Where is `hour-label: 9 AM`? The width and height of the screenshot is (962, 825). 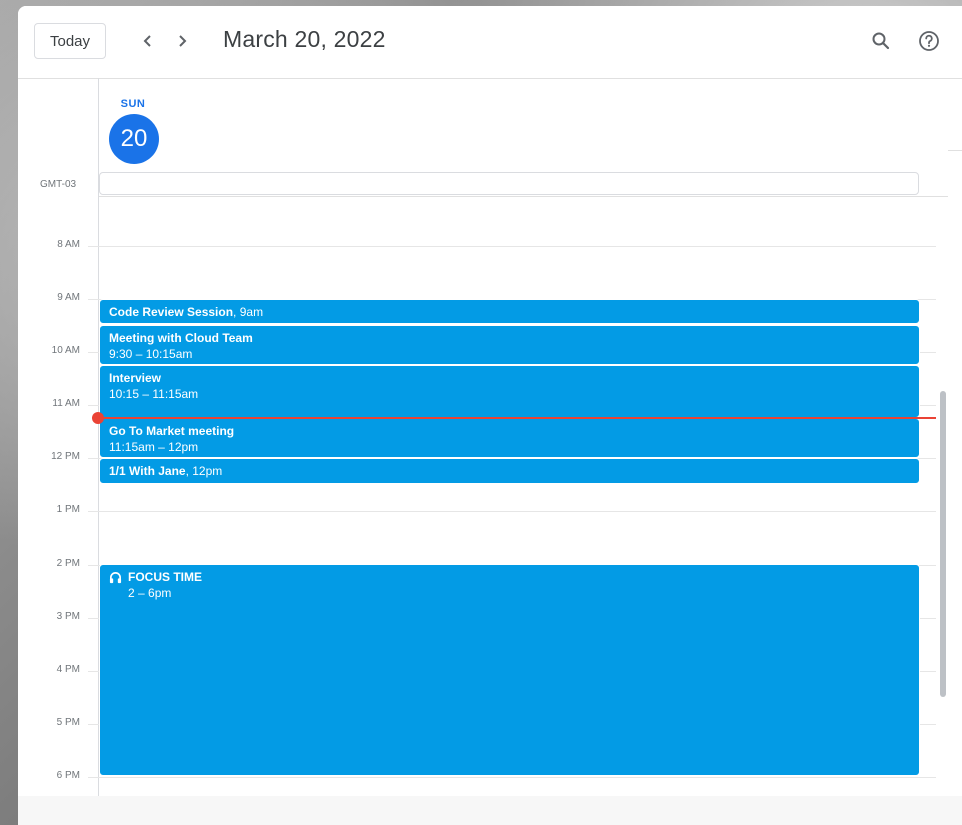
hour-label: 9 AM is located at coordinates (68, 297).